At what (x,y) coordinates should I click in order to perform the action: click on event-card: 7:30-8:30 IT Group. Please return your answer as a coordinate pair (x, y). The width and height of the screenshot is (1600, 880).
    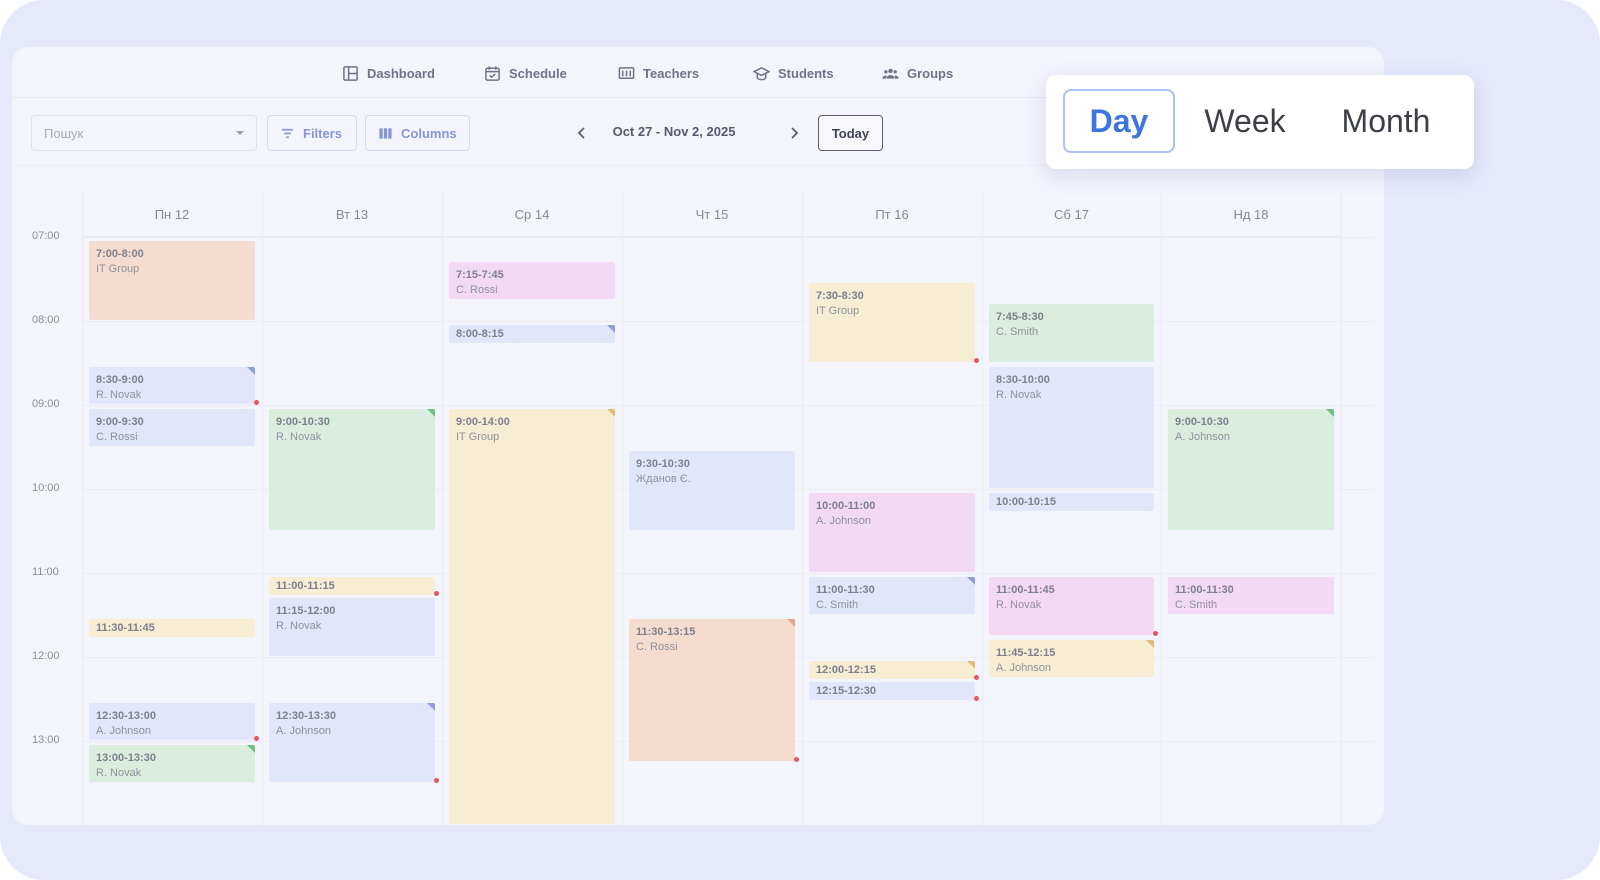
    Looking at the image, I should click on (892, 322).